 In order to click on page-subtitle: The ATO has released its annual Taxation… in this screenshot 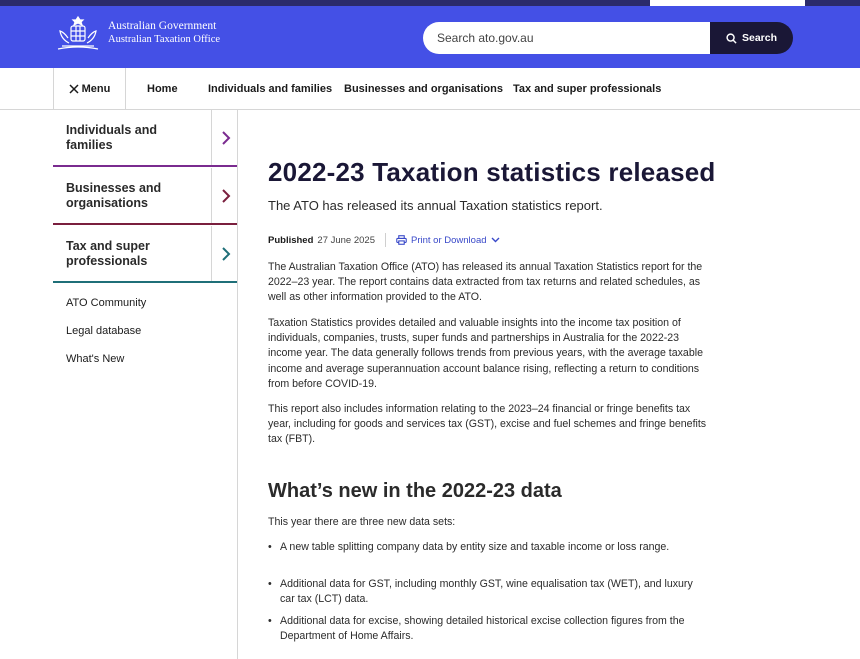, I will do `click(435, 205)`.